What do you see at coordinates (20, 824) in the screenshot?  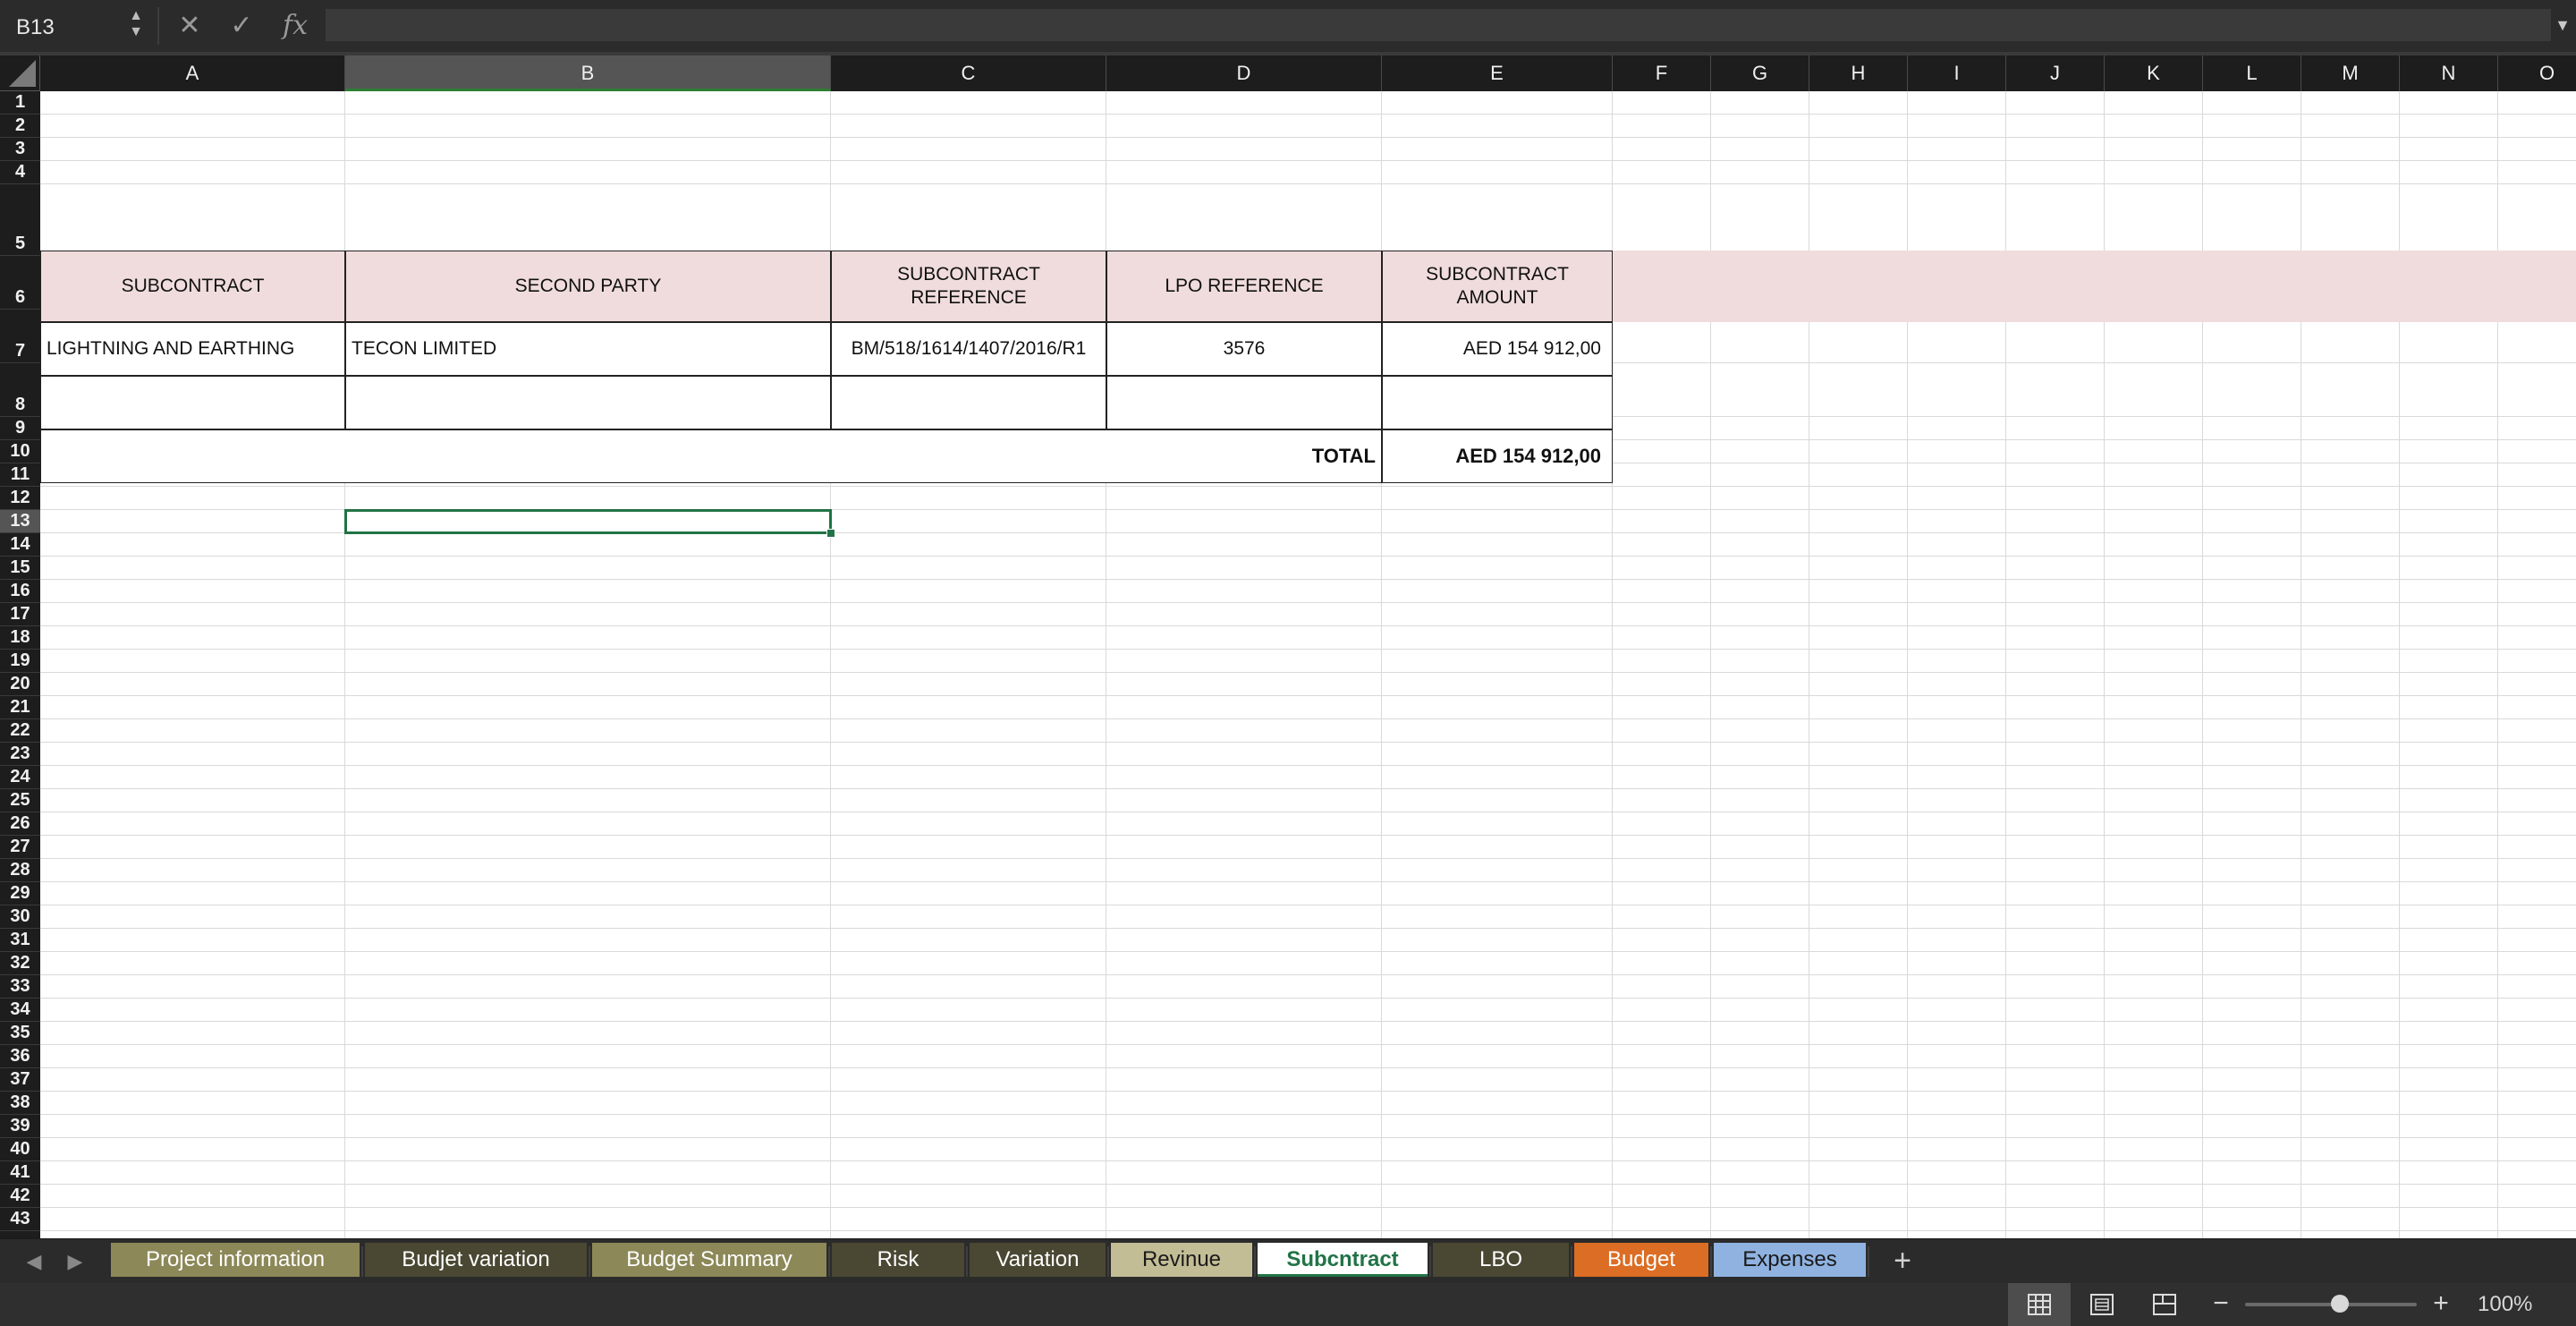 I see `row-header-26: 26` at bounding box center [20, 824].